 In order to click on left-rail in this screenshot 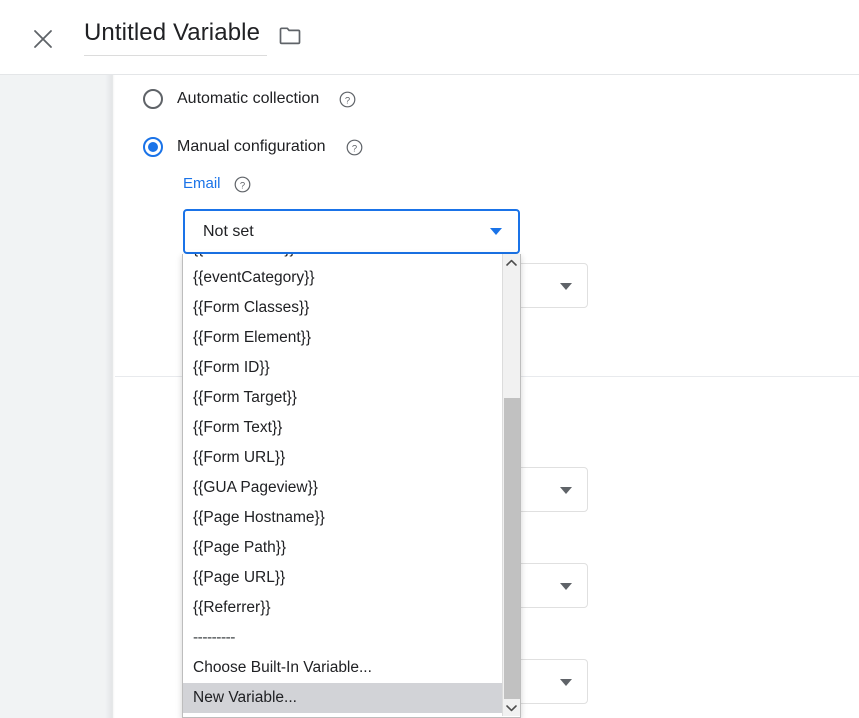, I will do `click(56, 396)`.